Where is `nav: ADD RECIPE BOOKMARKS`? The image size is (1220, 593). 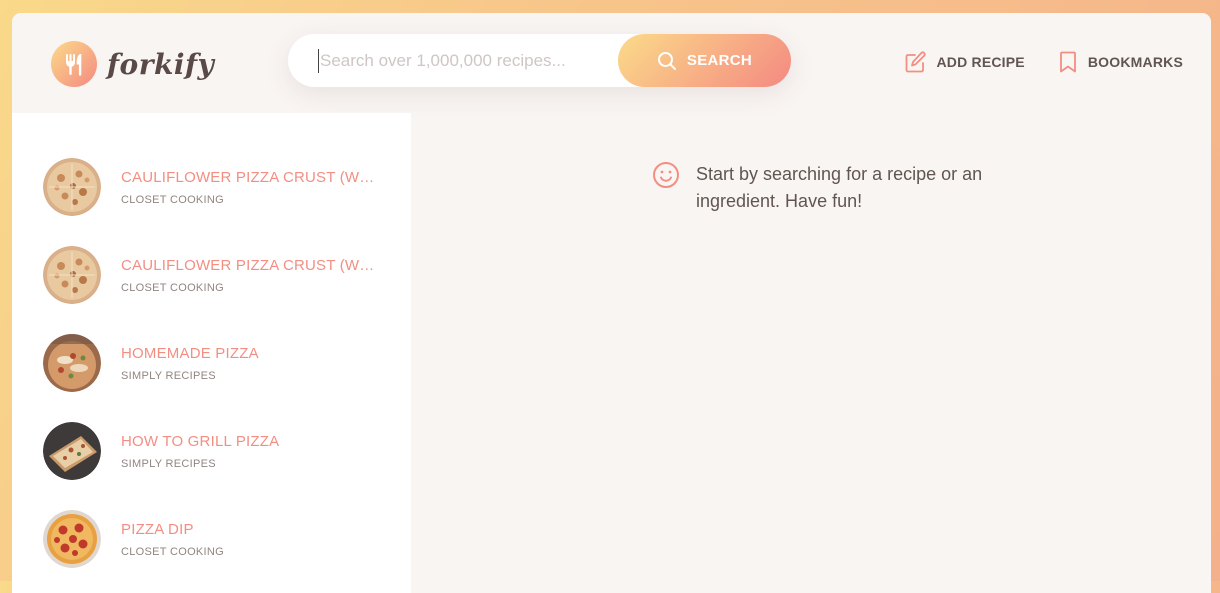 nav: ADD RECIPE BOOKMARKS is located at coordinates (1028, 62).